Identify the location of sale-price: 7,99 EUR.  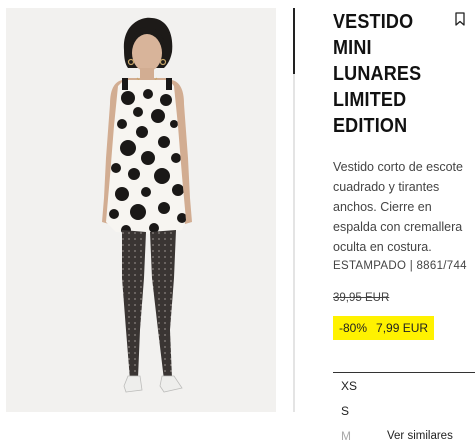
(402, 328).